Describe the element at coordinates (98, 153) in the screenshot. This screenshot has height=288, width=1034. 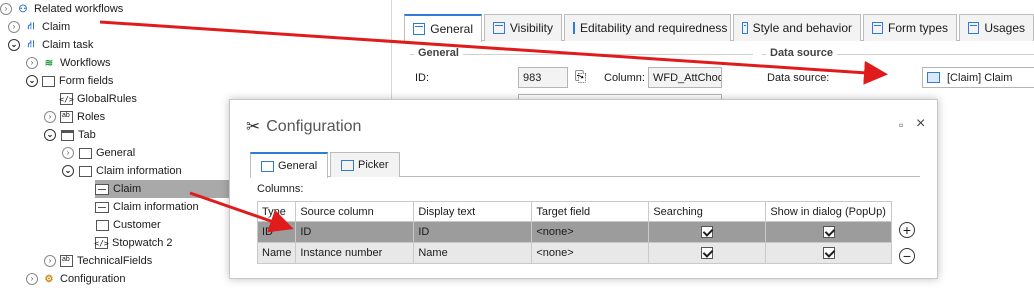
I see `tree-item-general: › General` at that location.